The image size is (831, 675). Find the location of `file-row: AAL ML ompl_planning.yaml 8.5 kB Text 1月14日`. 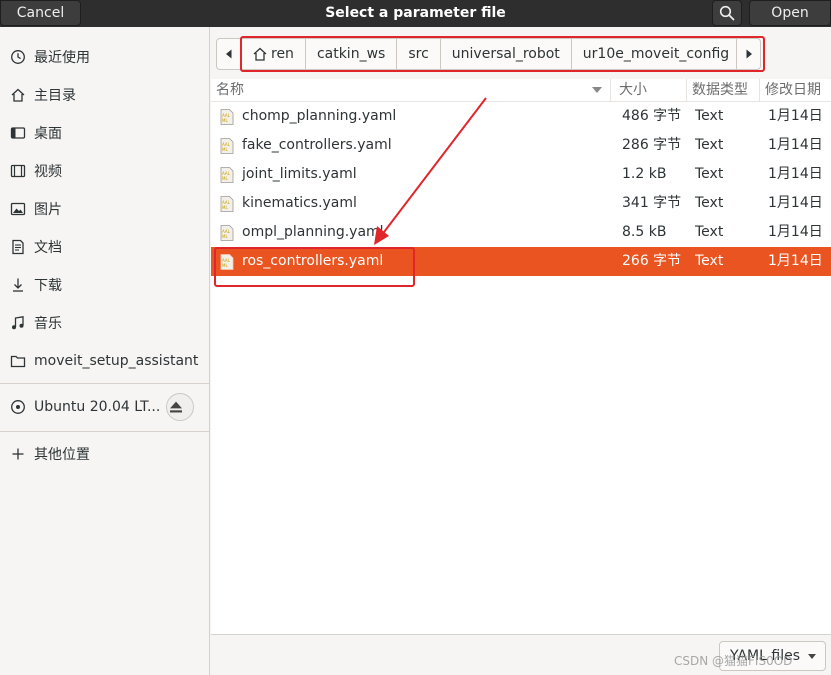

file-row: AAL ML ompl_planning.yaml 8.5 kB Text 1月14日 is located at coordinates (521, 232).